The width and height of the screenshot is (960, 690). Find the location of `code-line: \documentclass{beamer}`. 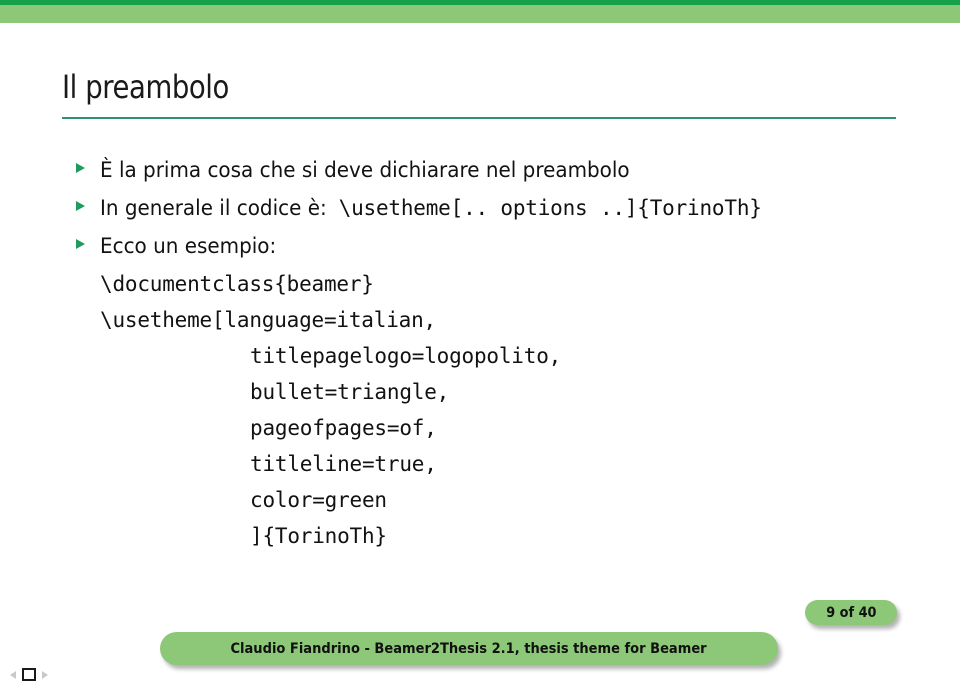

code-line: \documentclass{beamer} is located at coordinates (237, 284).